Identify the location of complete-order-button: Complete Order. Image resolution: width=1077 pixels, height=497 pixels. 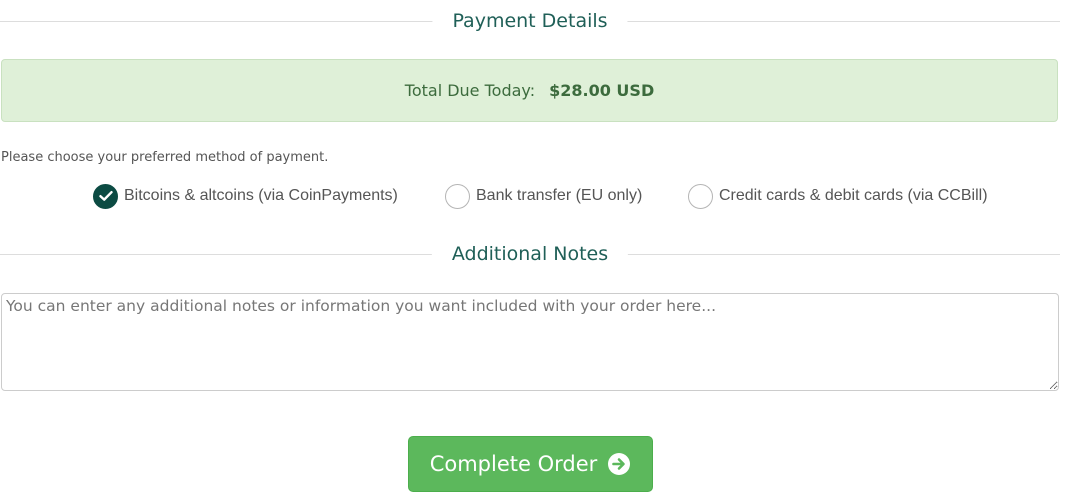
(530, 464).